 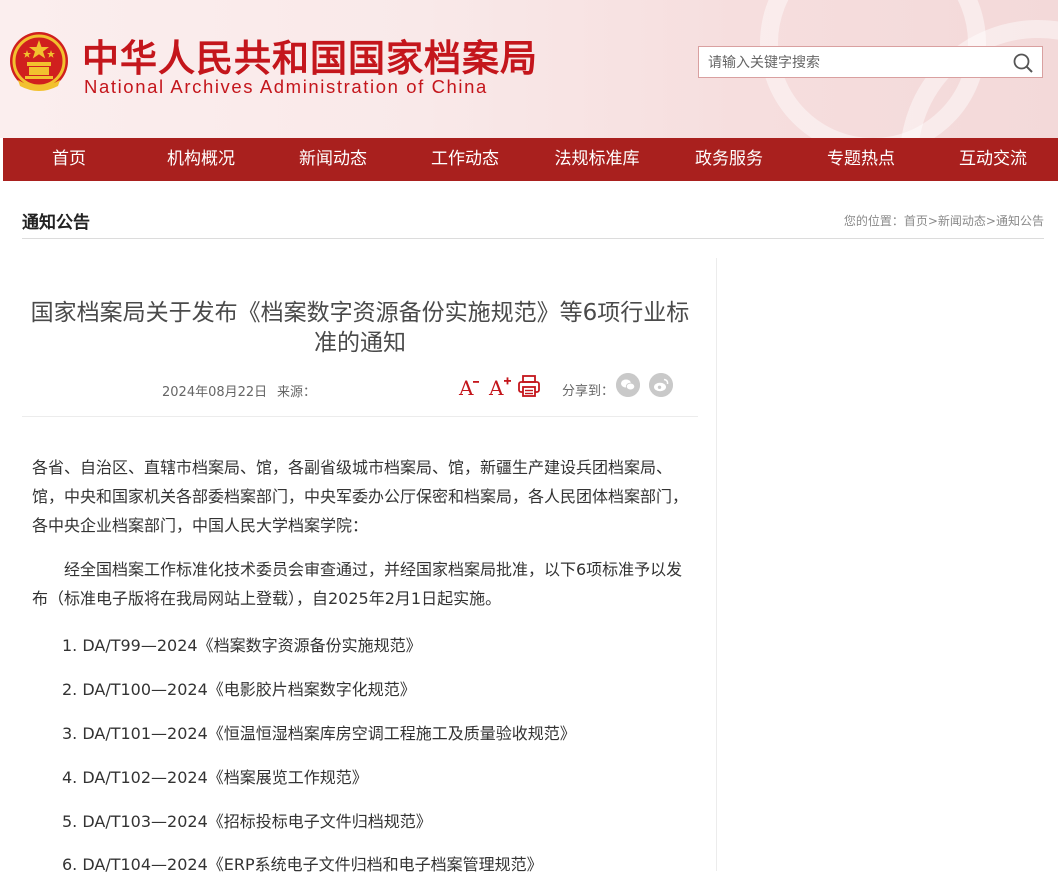 I want to click on section-header: 通知公告 您的位置：首页>新闻动态>通知公告, so click(x=533, y=219).